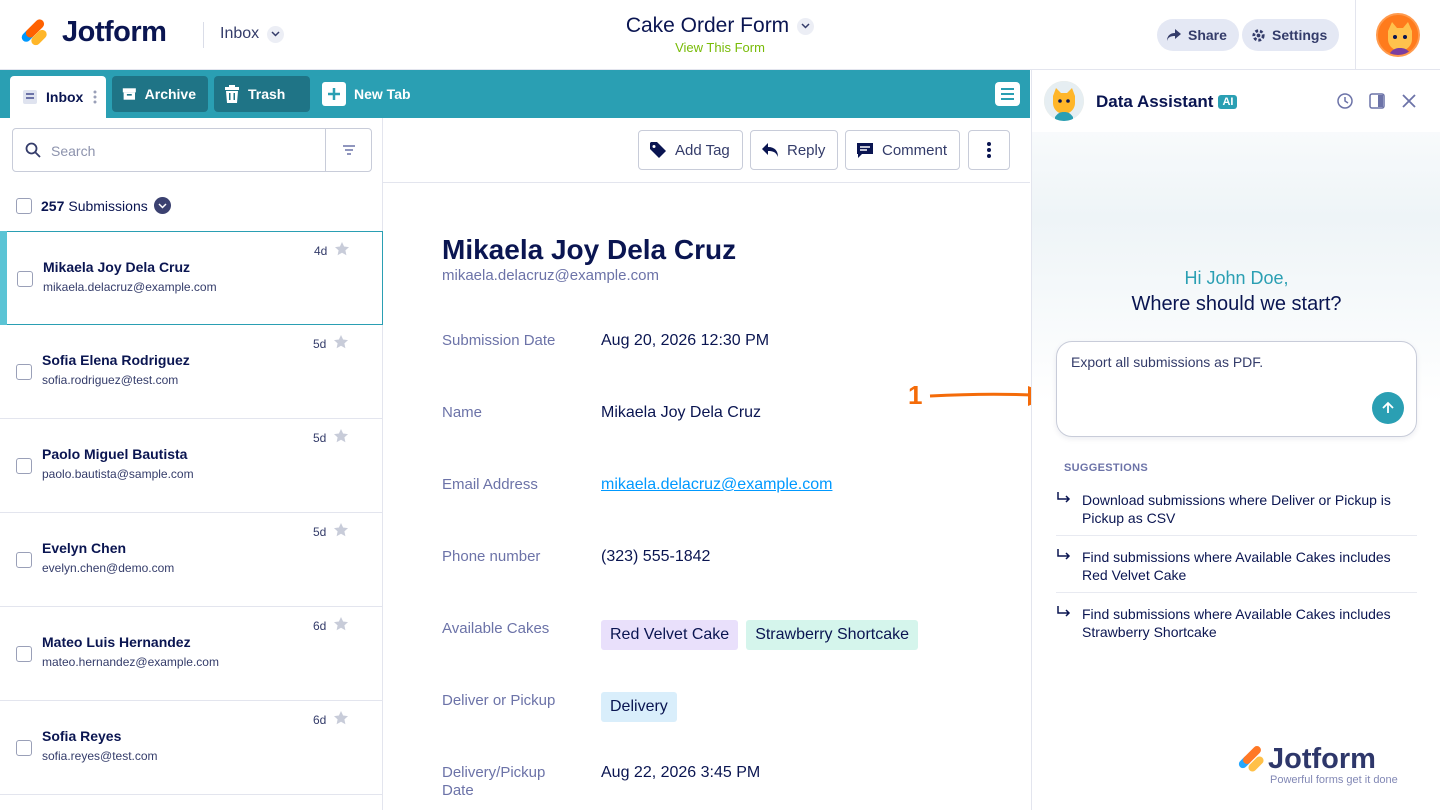  I want to click on tab-inbox: Inbox, so click(58, 97).